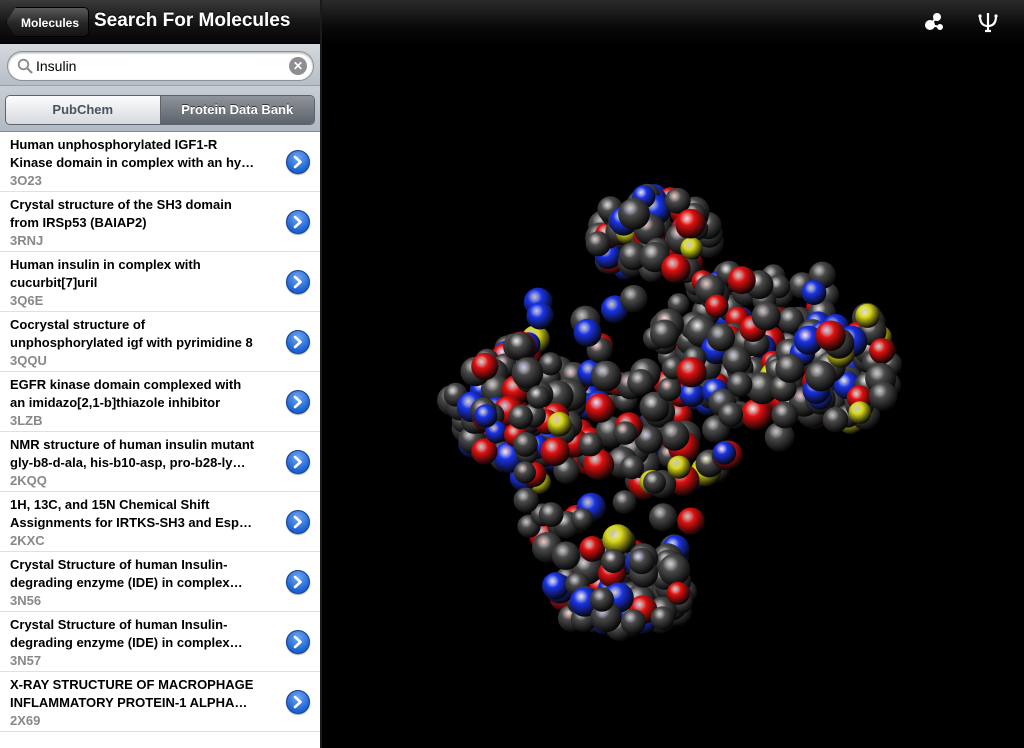 This screenshot has height=748, width=1024. I want to click on result-id: 2KXC, so click(27, 540).